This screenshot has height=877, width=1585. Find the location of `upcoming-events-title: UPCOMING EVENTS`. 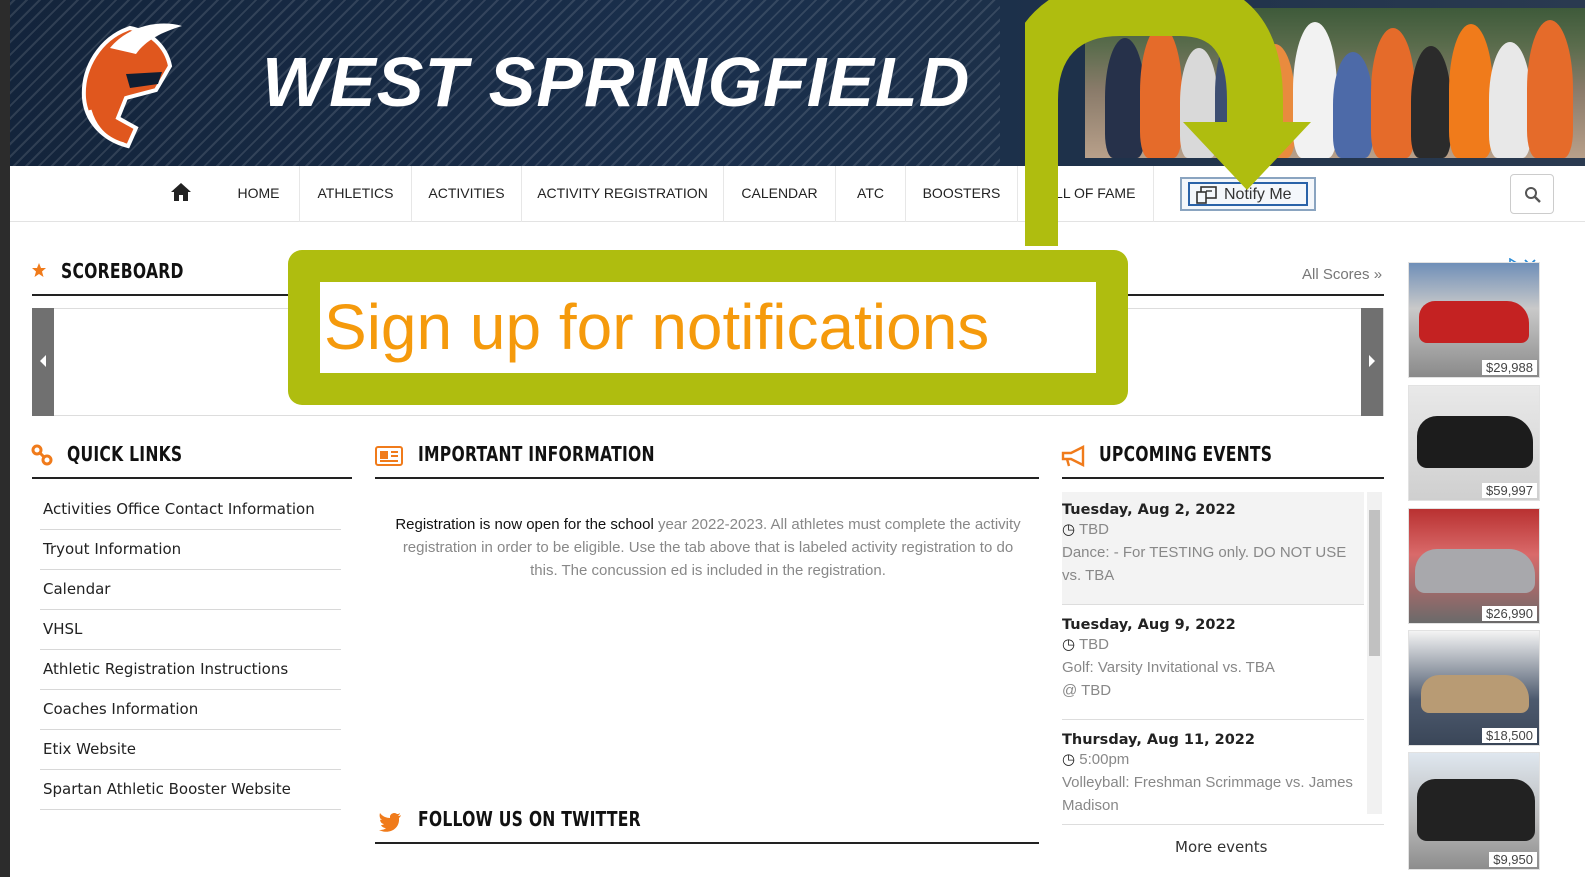

upcoming-events-title: UPCOMING EVENTS is located at coordinates (1186, 454).